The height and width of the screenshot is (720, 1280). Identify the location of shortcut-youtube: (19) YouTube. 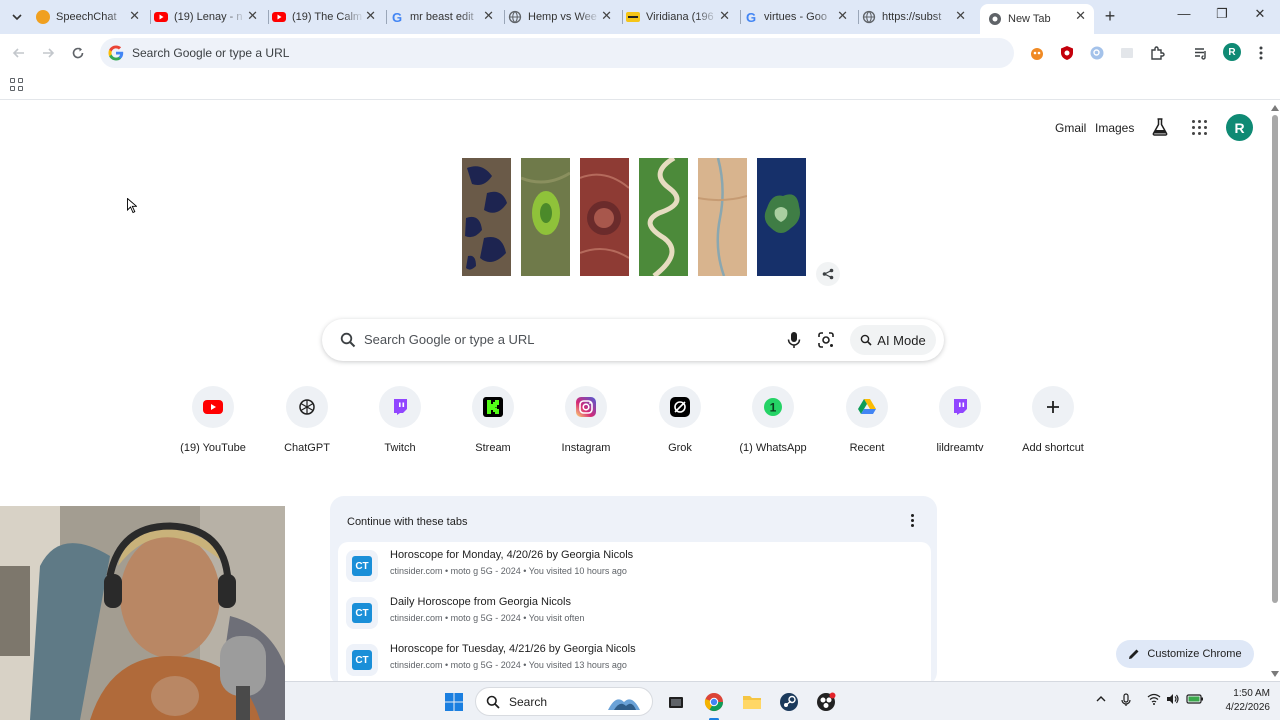
(213, 420).